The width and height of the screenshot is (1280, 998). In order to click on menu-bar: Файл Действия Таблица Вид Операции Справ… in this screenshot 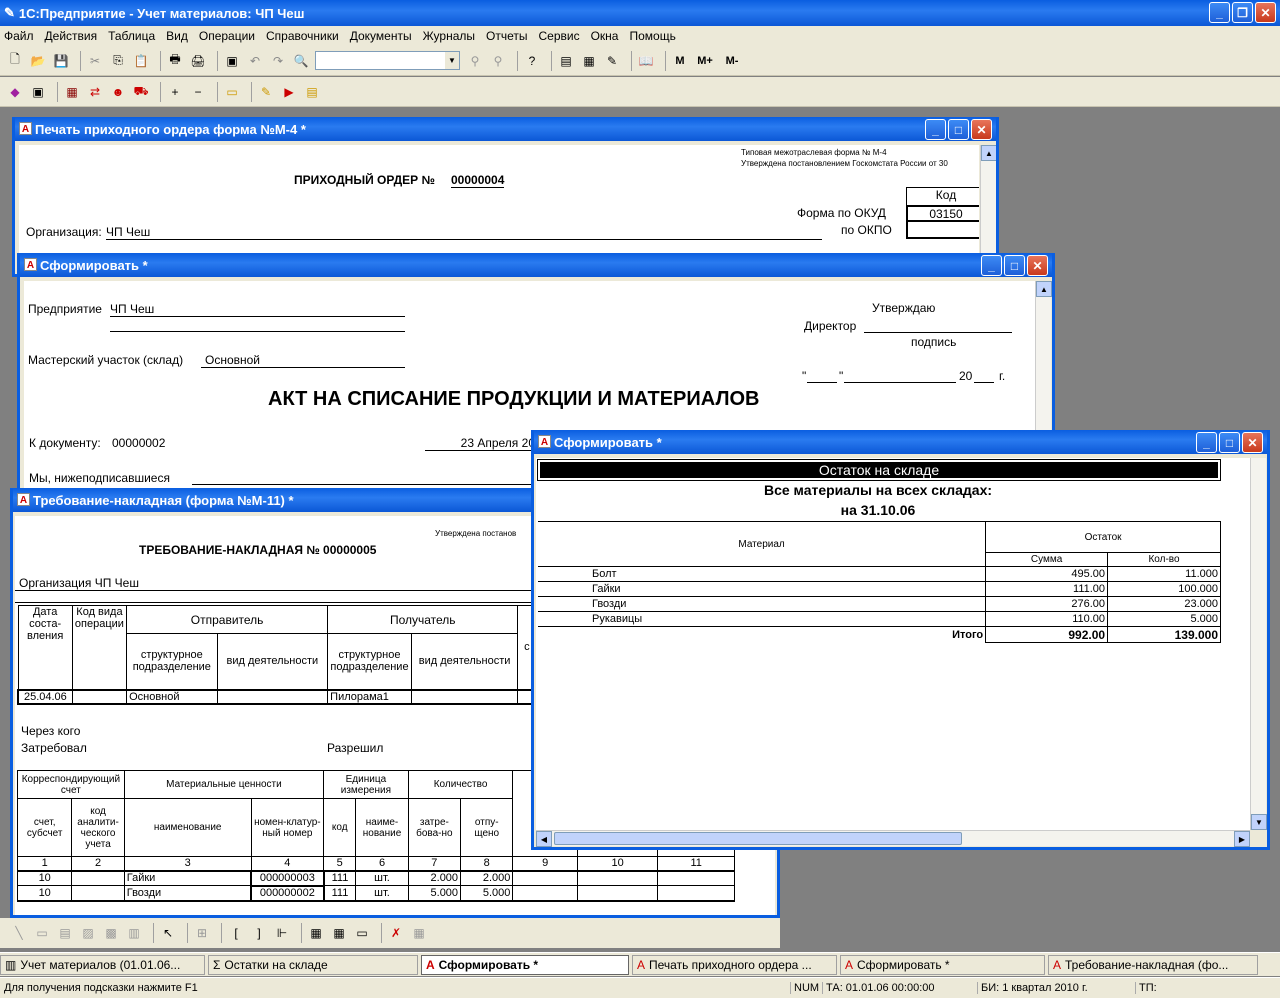, I will do `click(640, 36)`.